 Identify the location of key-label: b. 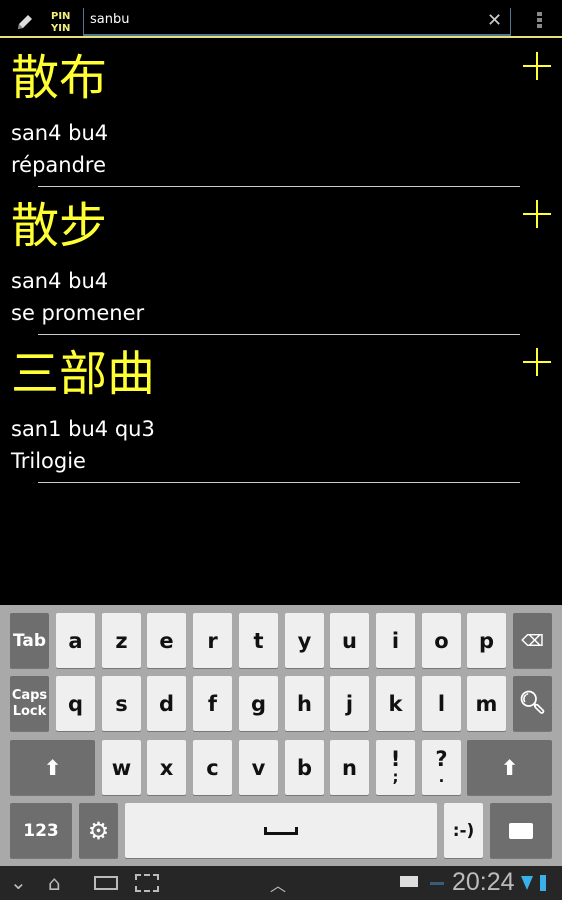
(304, 767).